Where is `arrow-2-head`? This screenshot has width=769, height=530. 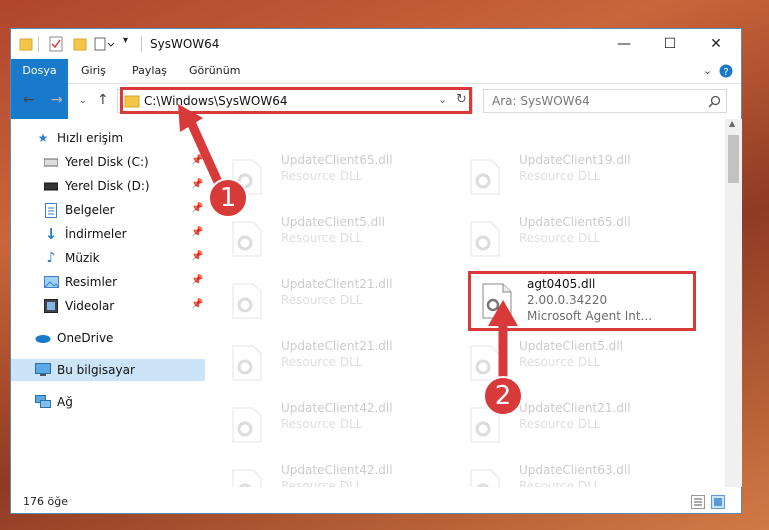 arrow-2-head is located at coordinates (503, 313).